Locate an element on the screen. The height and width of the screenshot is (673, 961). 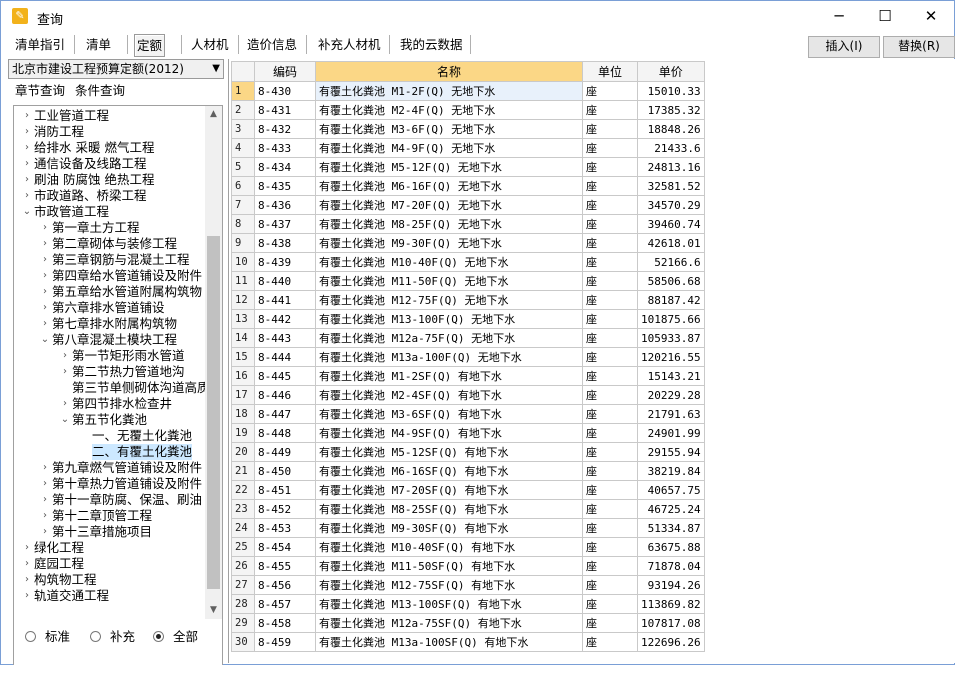
row-name: 有覆土化粪池 M12a-75SF(Q) 有地下水 is located at coordinates (449, 623).